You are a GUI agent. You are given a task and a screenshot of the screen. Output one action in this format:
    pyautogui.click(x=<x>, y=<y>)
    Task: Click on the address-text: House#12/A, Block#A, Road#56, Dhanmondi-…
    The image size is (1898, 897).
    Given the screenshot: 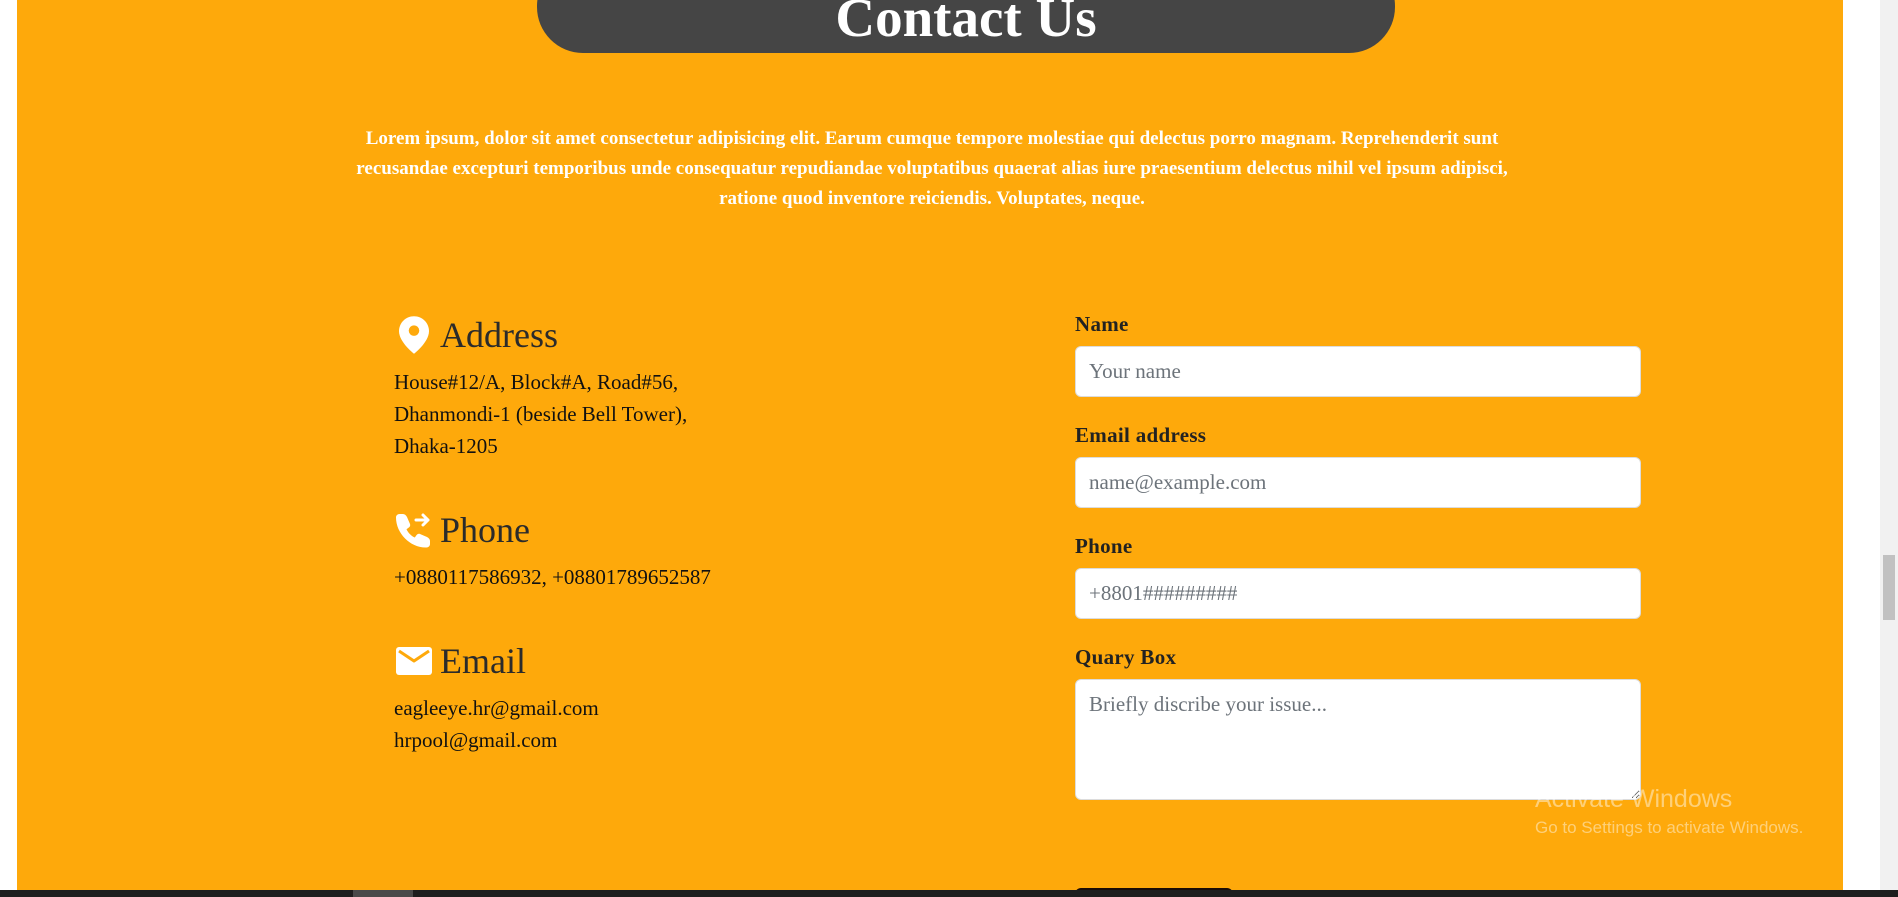 What is the action you would take?
    pyautogui.click(x=540, y=414)
    